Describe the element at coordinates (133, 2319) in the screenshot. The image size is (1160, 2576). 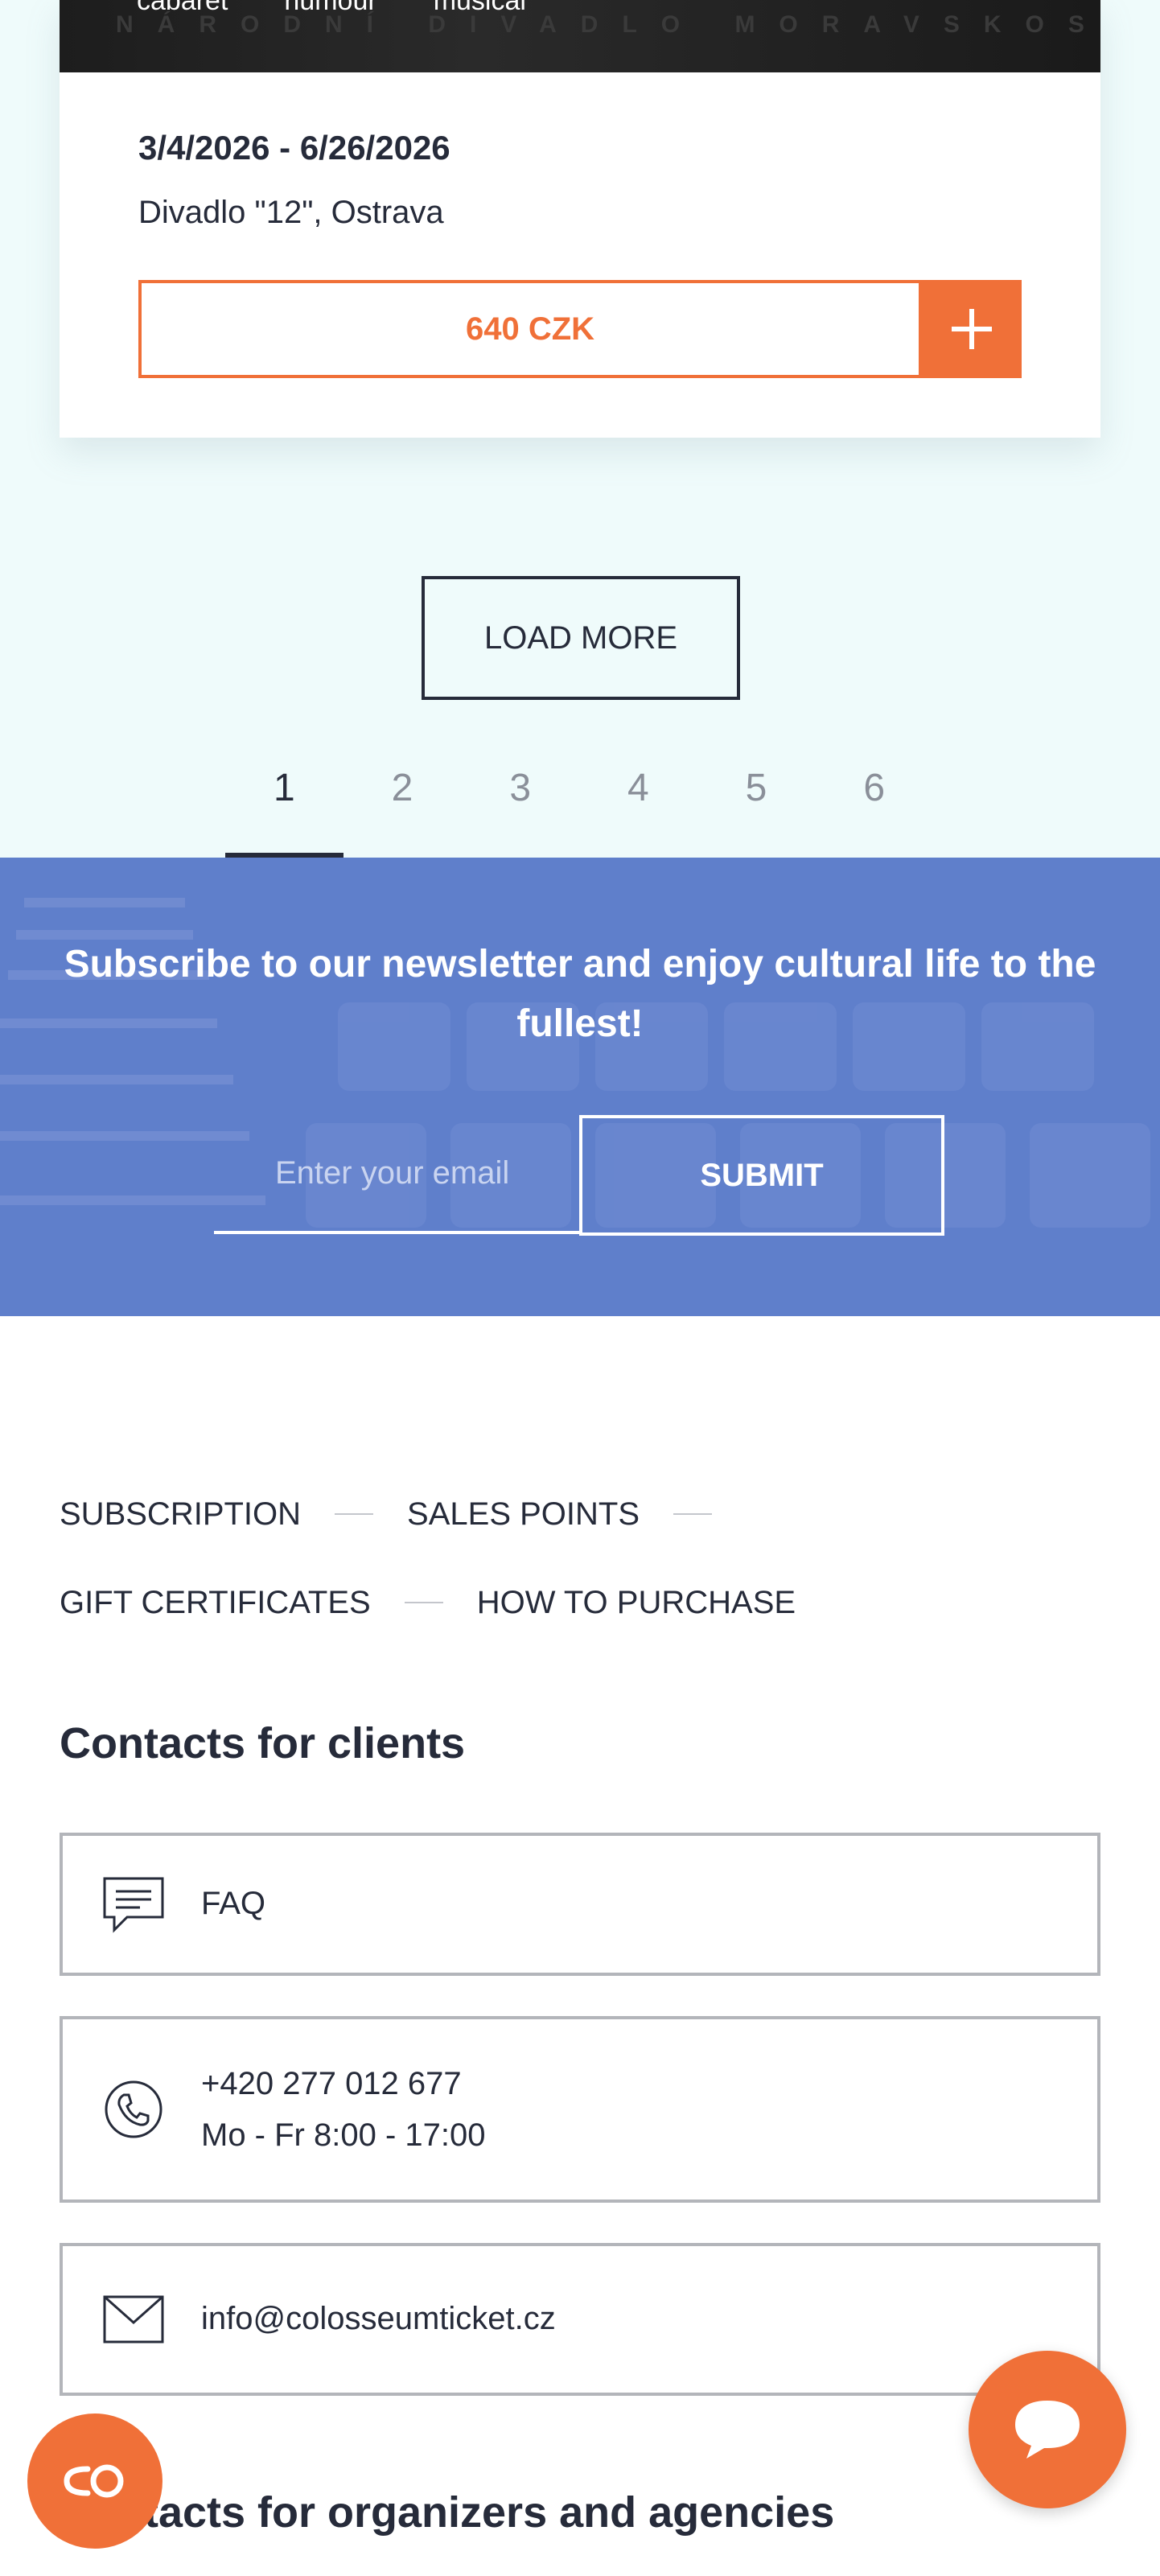
I see `mail-icon` at that location.